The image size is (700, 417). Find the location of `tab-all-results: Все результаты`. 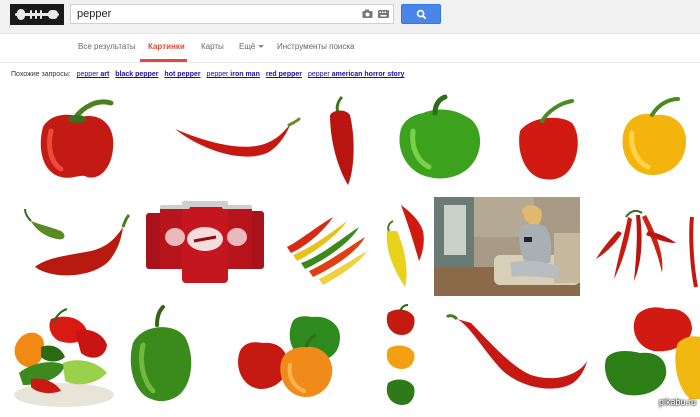

tab-all-results: Все результаты is located at coordinates (107, 46).